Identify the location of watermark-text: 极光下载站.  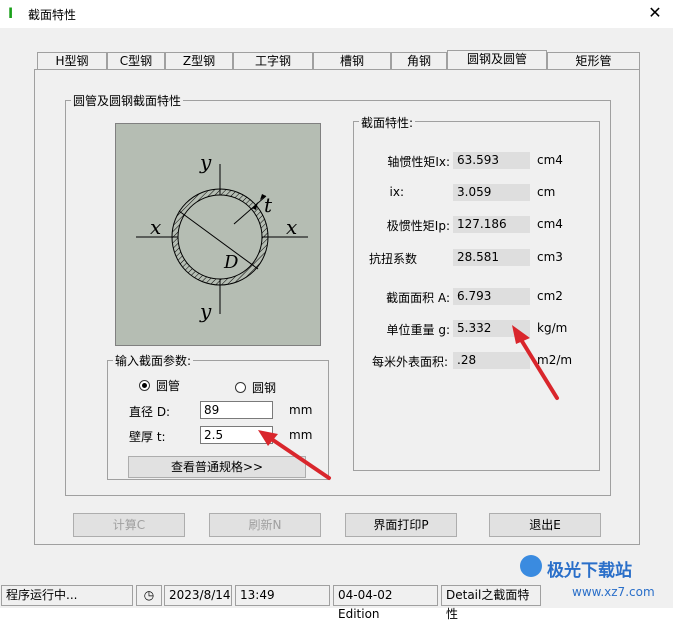
(589, 571).